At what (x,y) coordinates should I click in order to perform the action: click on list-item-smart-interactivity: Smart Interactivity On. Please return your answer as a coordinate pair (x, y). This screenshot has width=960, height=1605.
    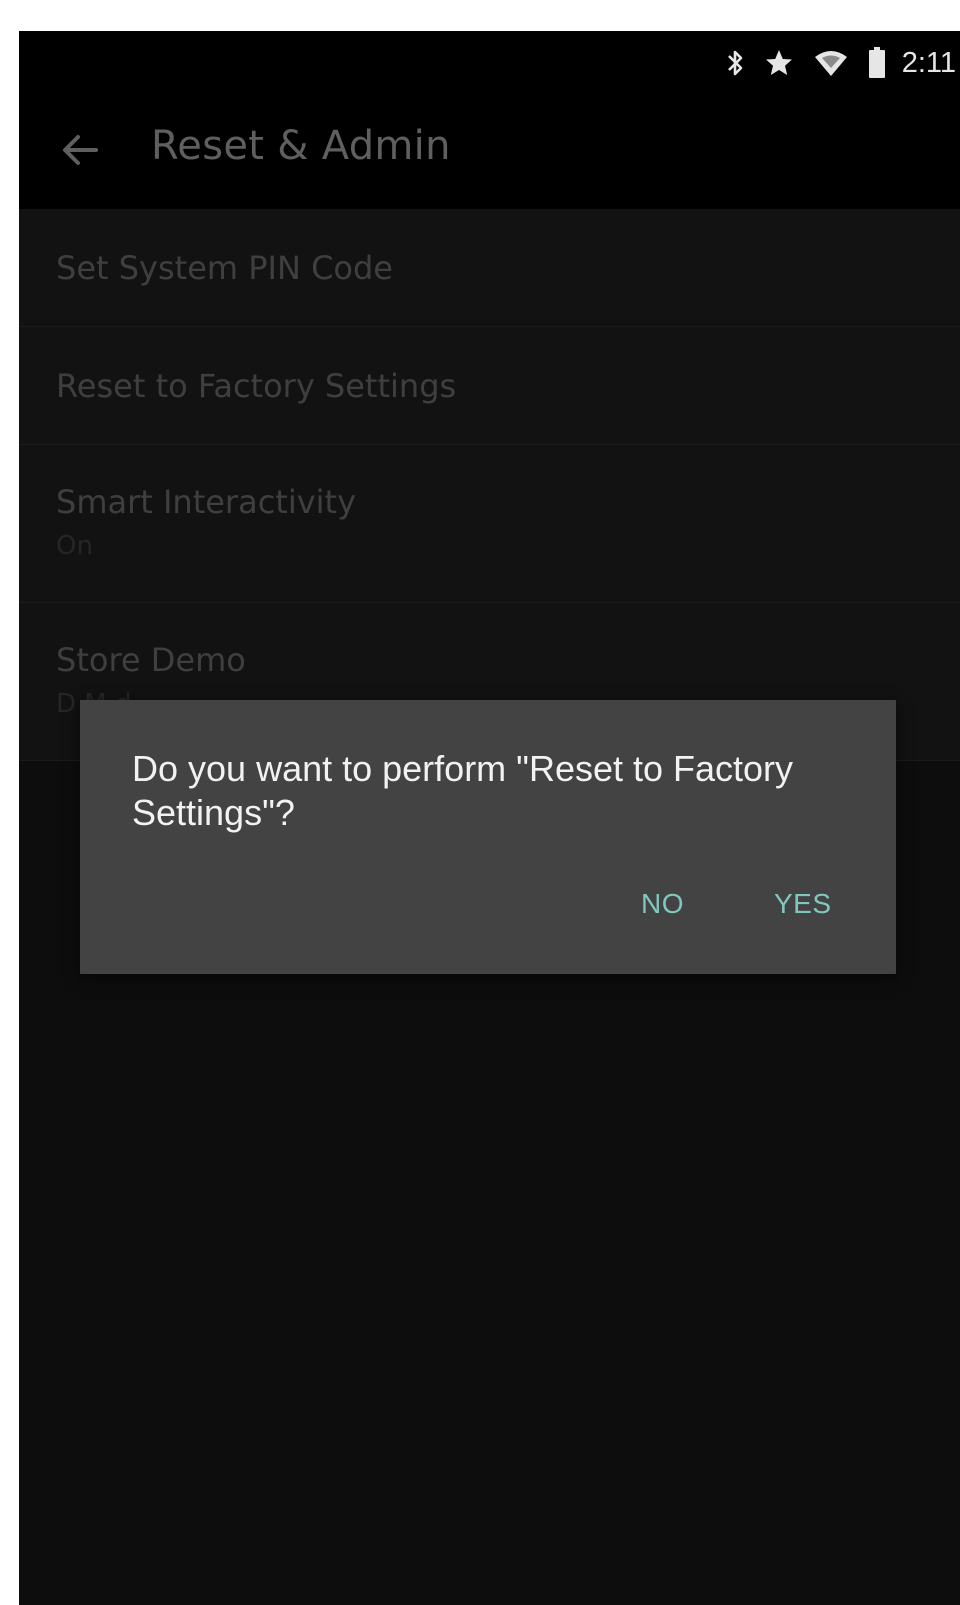
    Looking at the image, I should click on (489, 524).